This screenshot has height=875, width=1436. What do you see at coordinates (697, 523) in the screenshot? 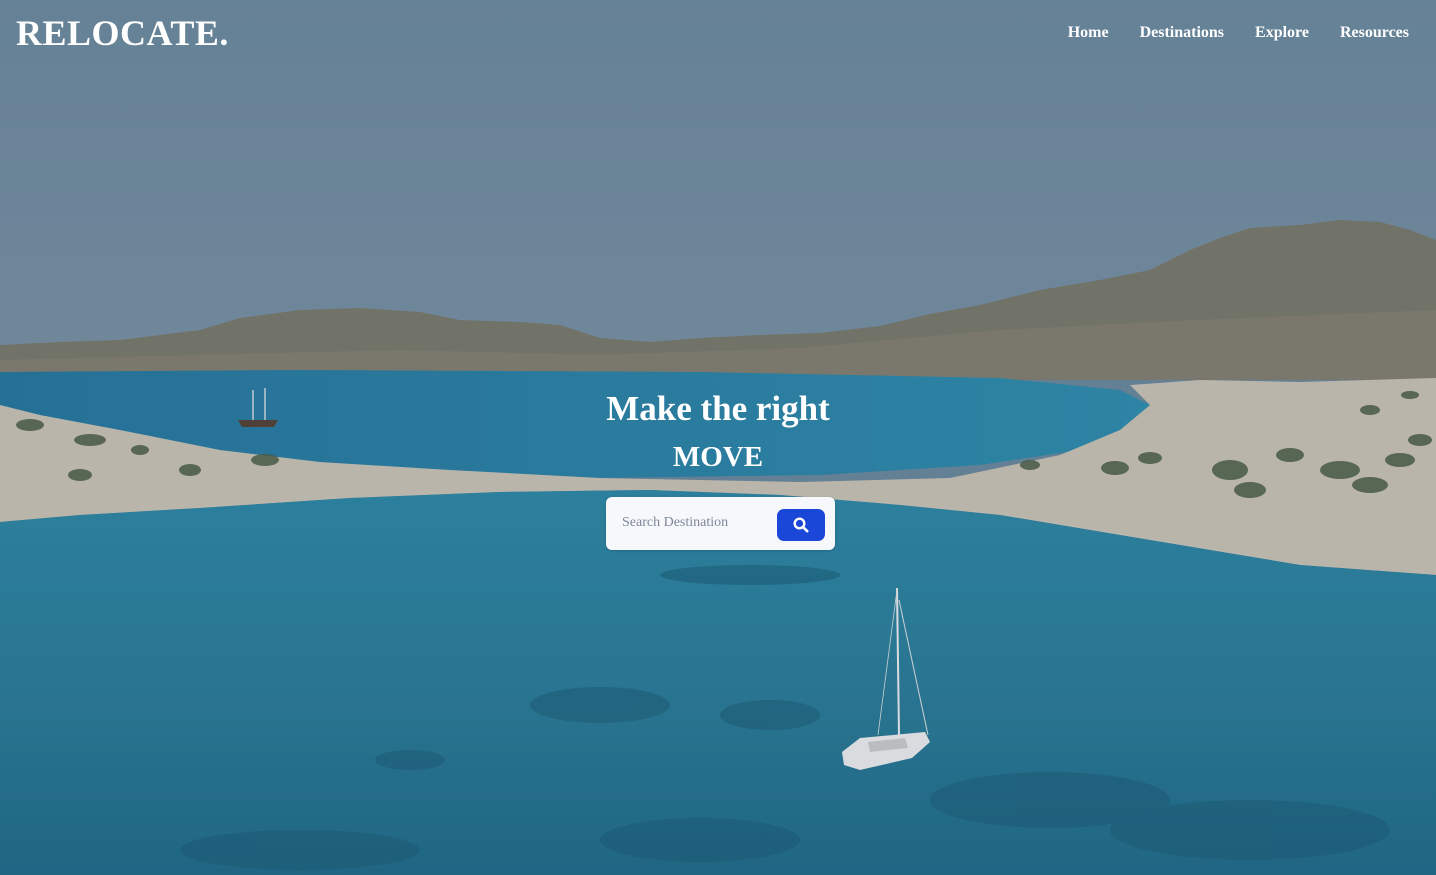
I see `search-destination-input` at bounding box center [697, 523].